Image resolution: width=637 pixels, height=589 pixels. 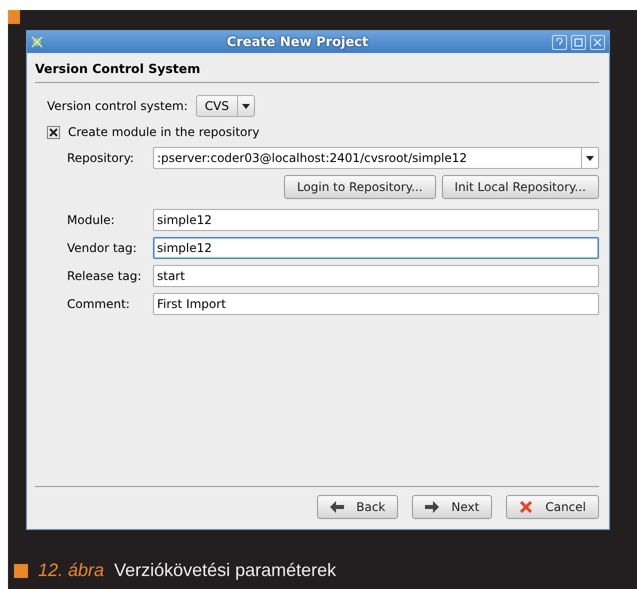 What do you see at coordinates (337, 507) in the screenshot?
I see `left-arrow-icon` at bounding box center [337, 507].